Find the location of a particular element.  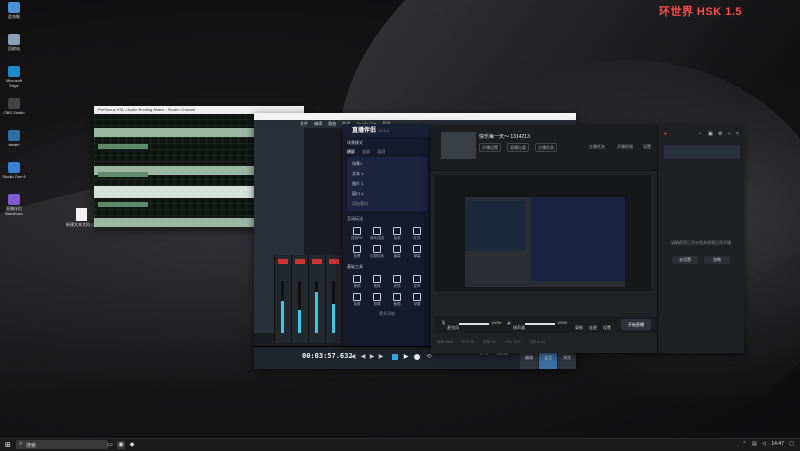

tray-chevron-icon: ⌃ is located at coordinates (744, 444).